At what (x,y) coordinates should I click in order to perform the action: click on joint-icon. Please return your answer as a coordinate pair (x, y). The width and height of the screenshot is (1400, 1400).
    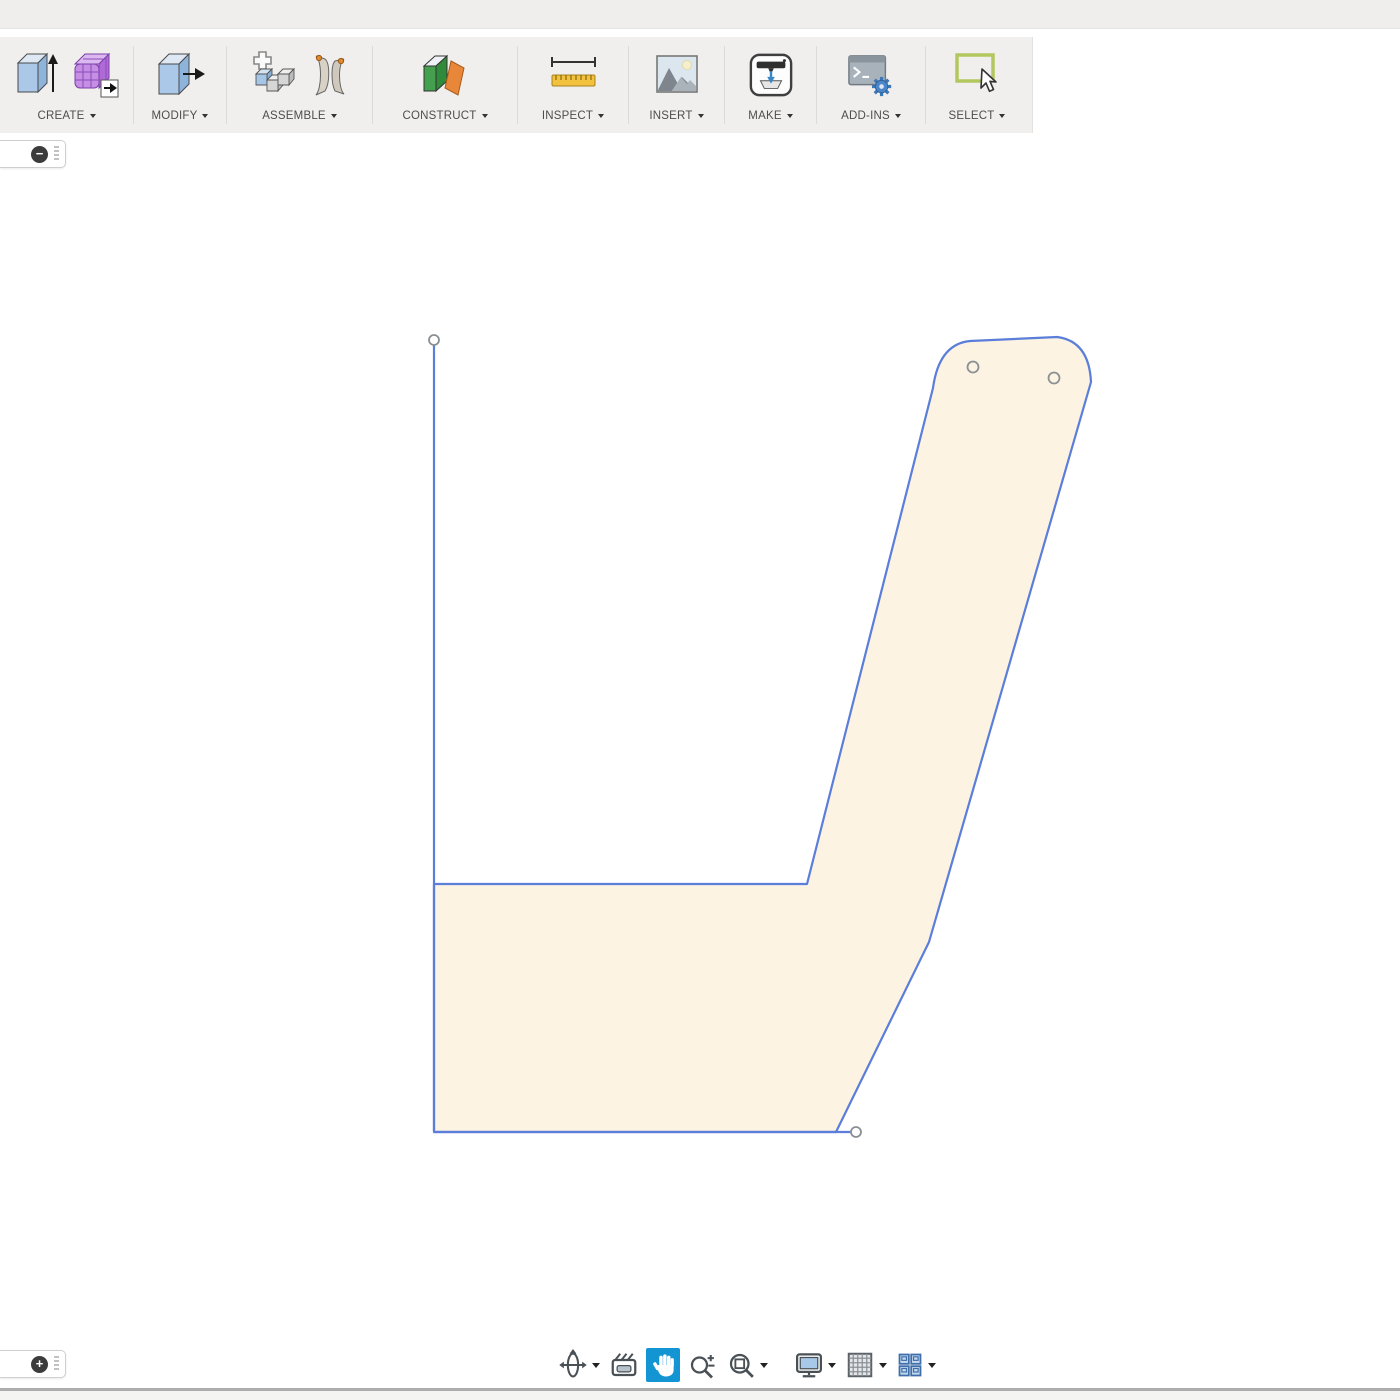
    Looking at the image, I should click on (329, 75).